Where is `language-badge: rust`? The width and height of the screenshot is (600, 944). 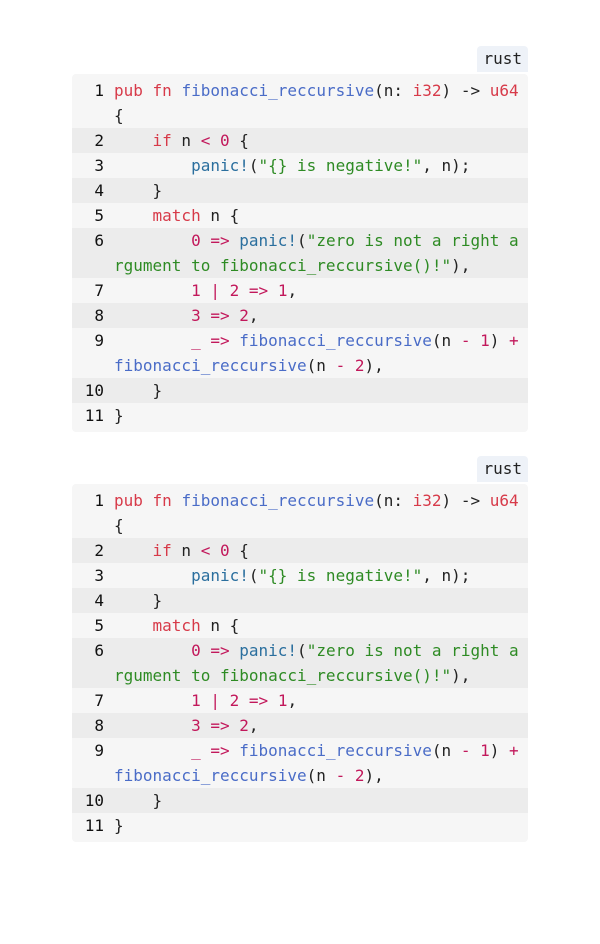
language-badge: rust is located at coordinates (502, 59).